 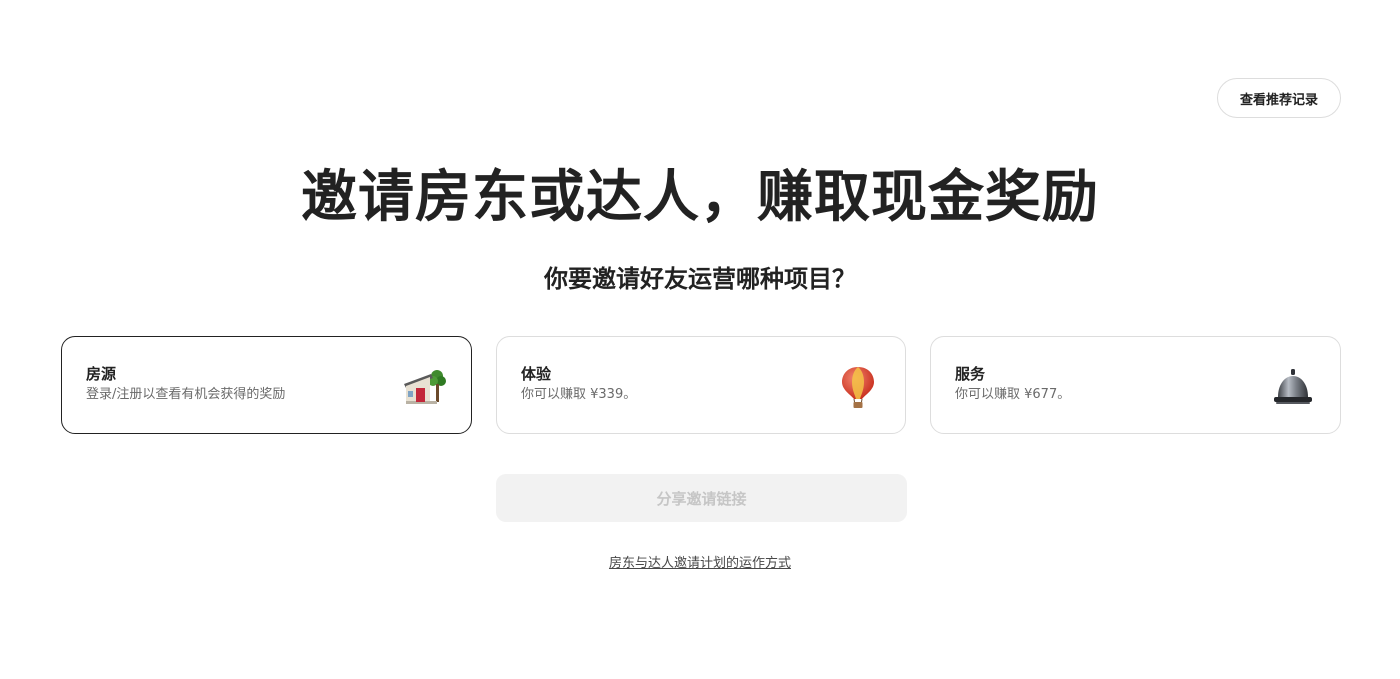 What do you see at coordinates (701, 498) in the screenshot?
I see `share-invite-link-button: 分享邀请链接` at bounding box center [701, 498].